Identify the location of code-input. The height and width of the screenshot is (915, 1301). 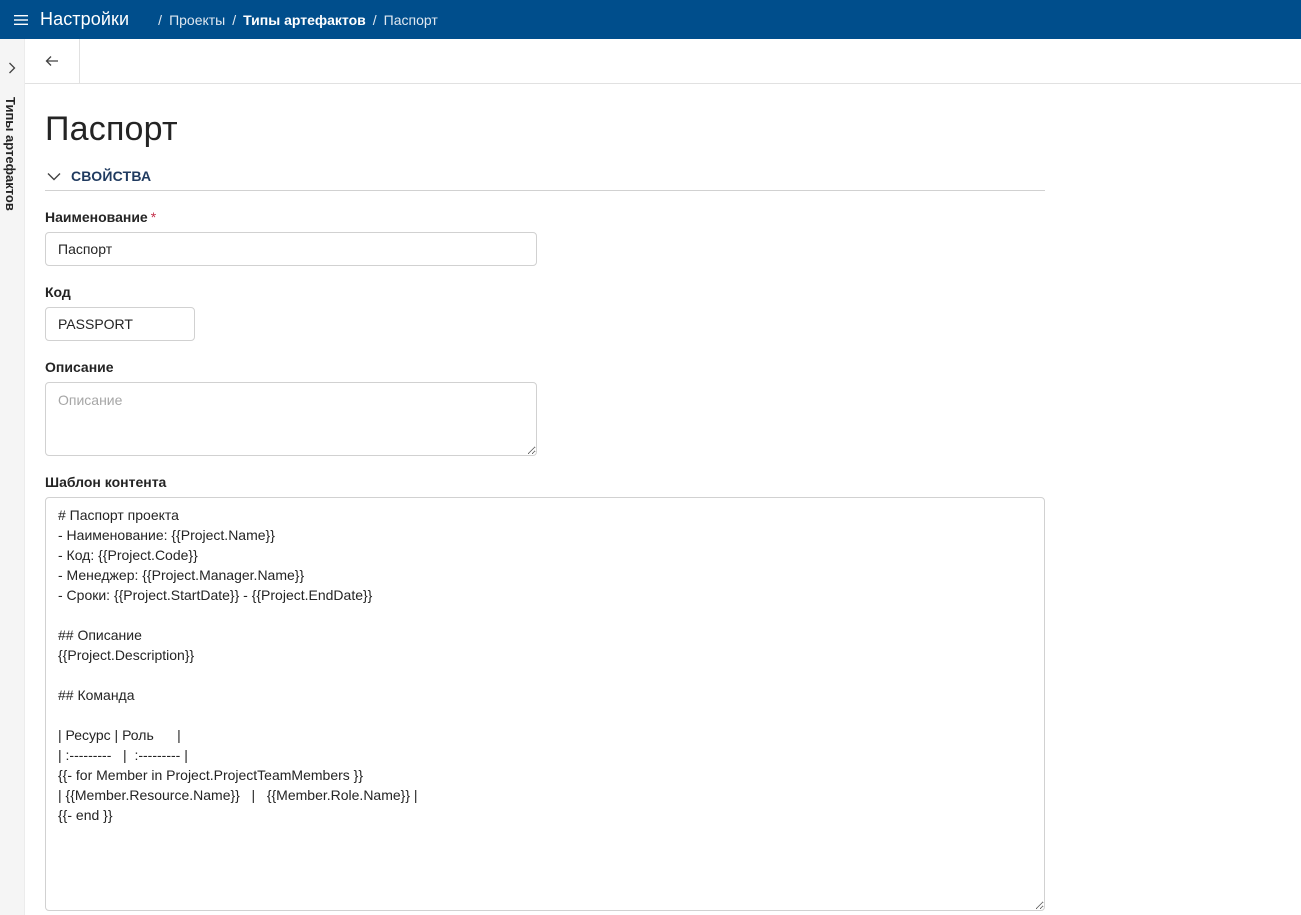
(120, 324).